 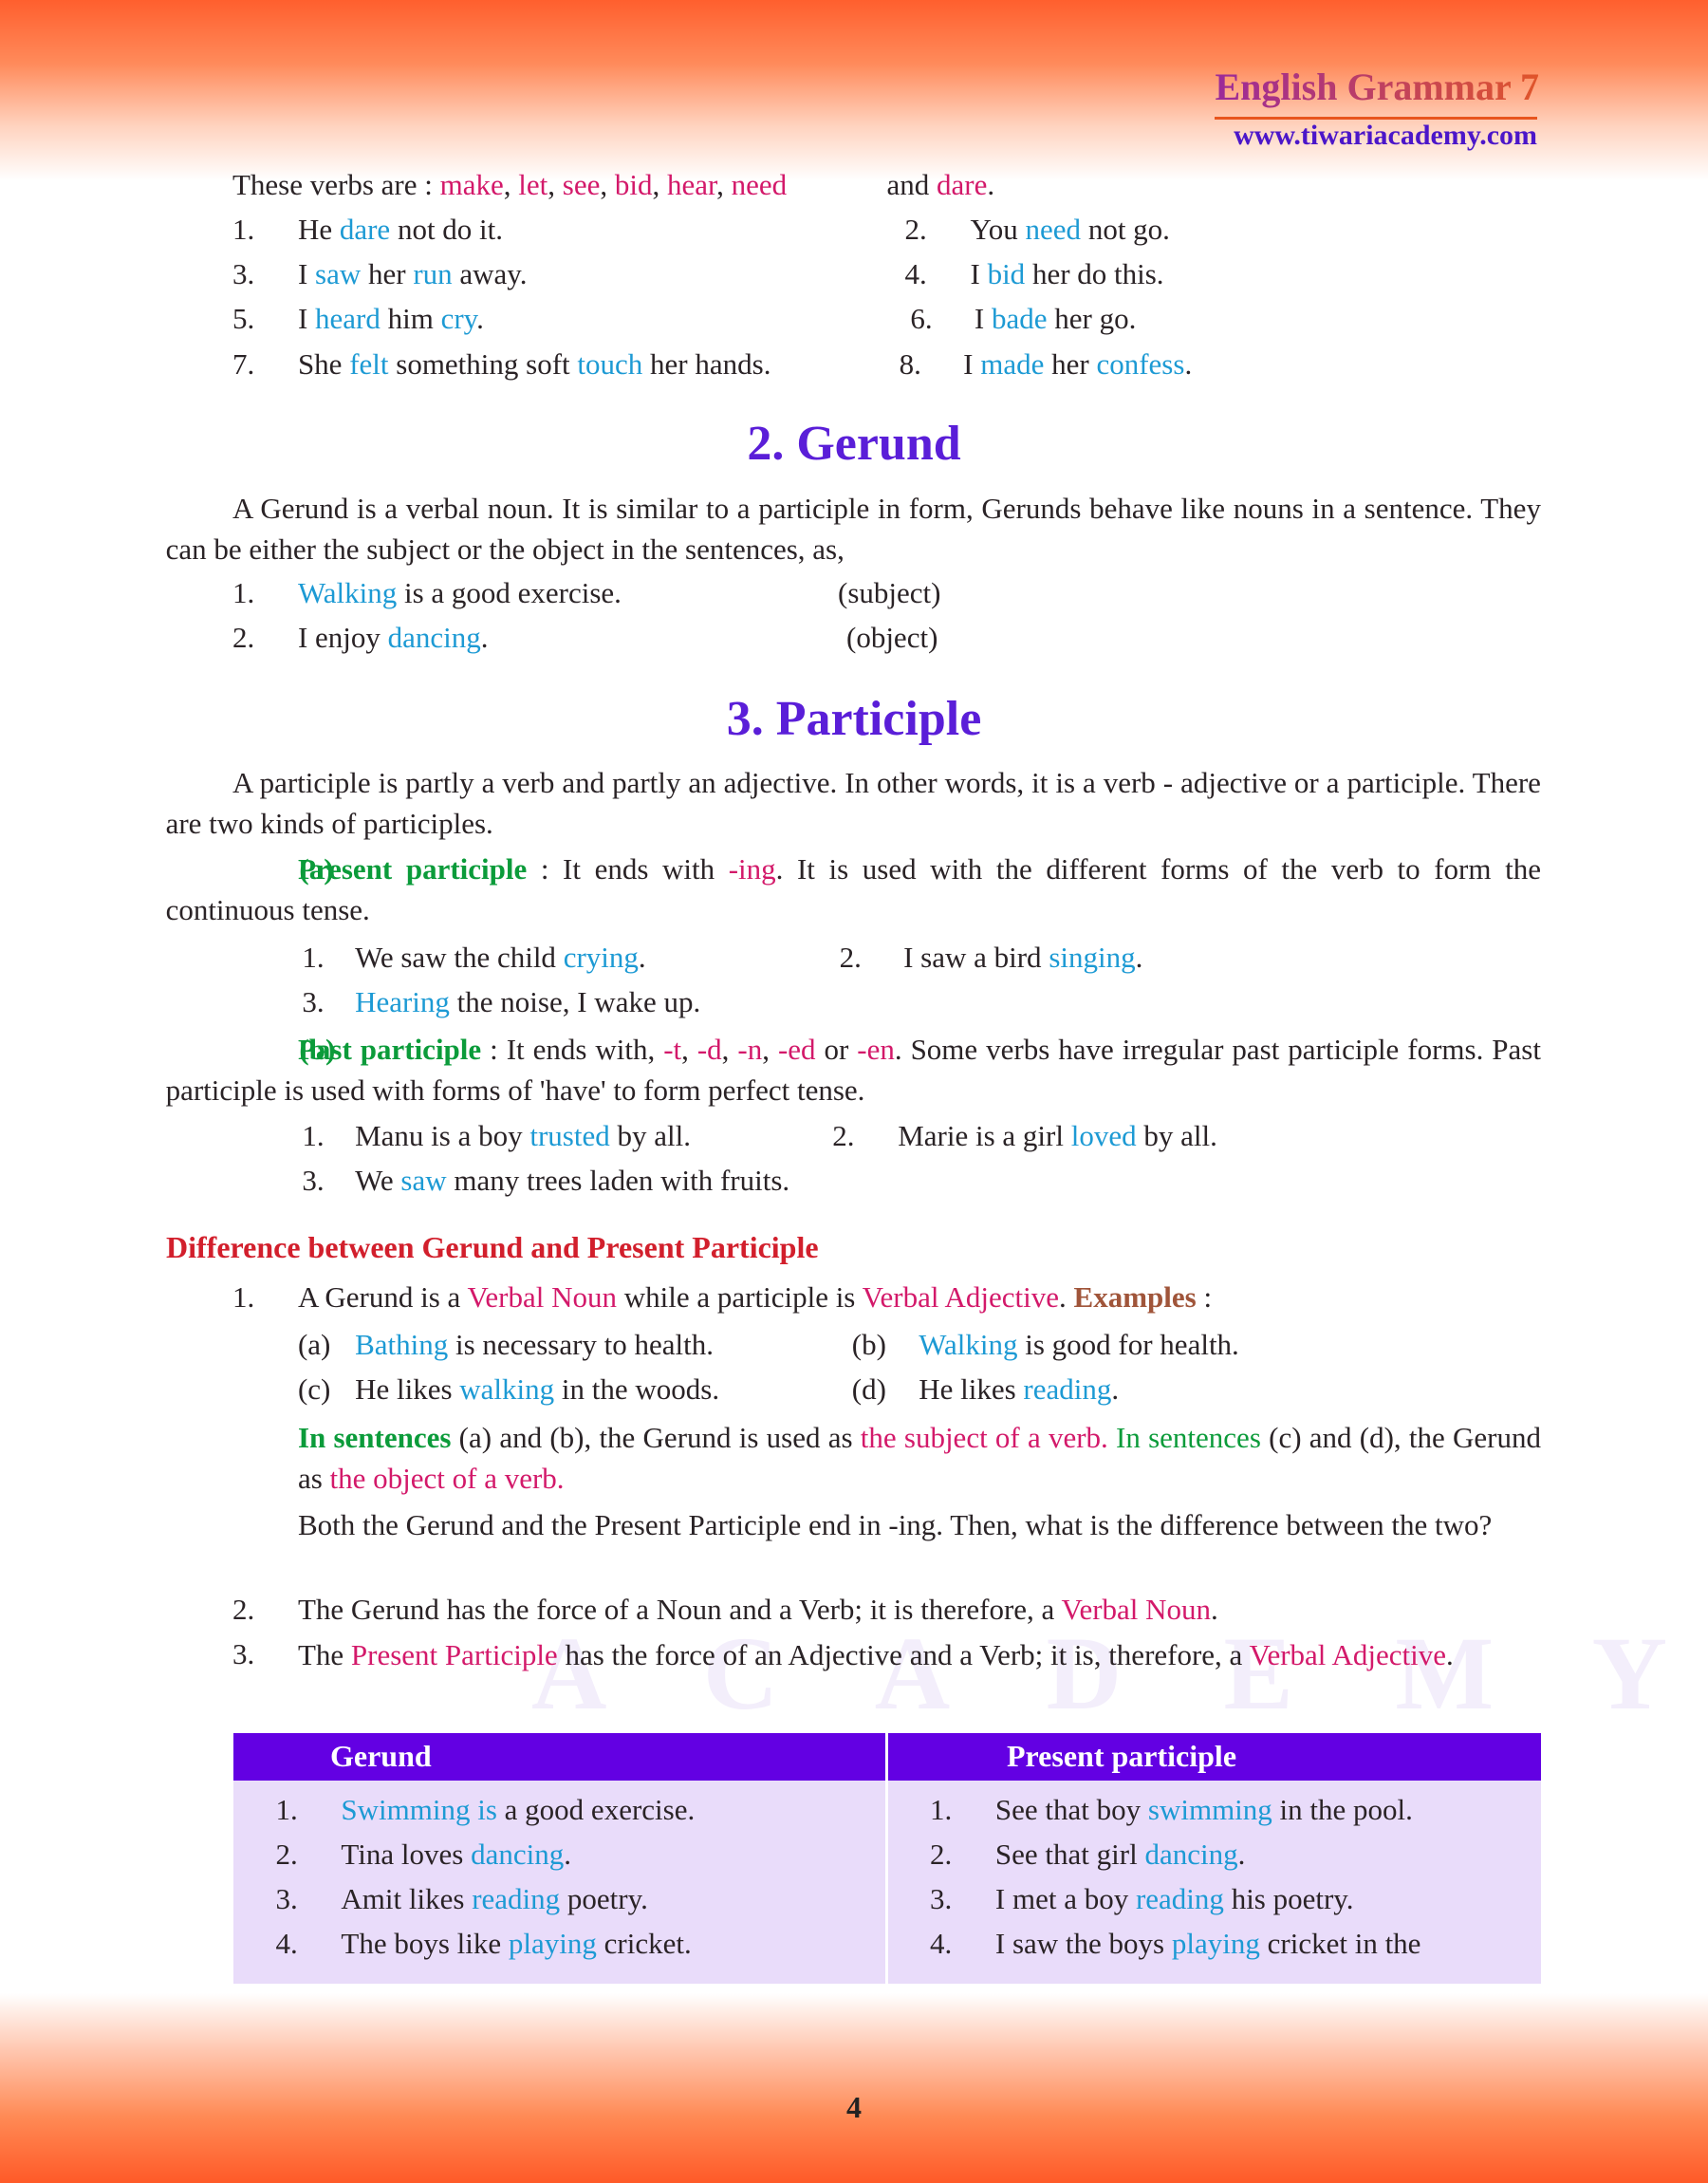 I want to click on verb-example: She felt something soft touch her hands., so click(x=534, y=364).